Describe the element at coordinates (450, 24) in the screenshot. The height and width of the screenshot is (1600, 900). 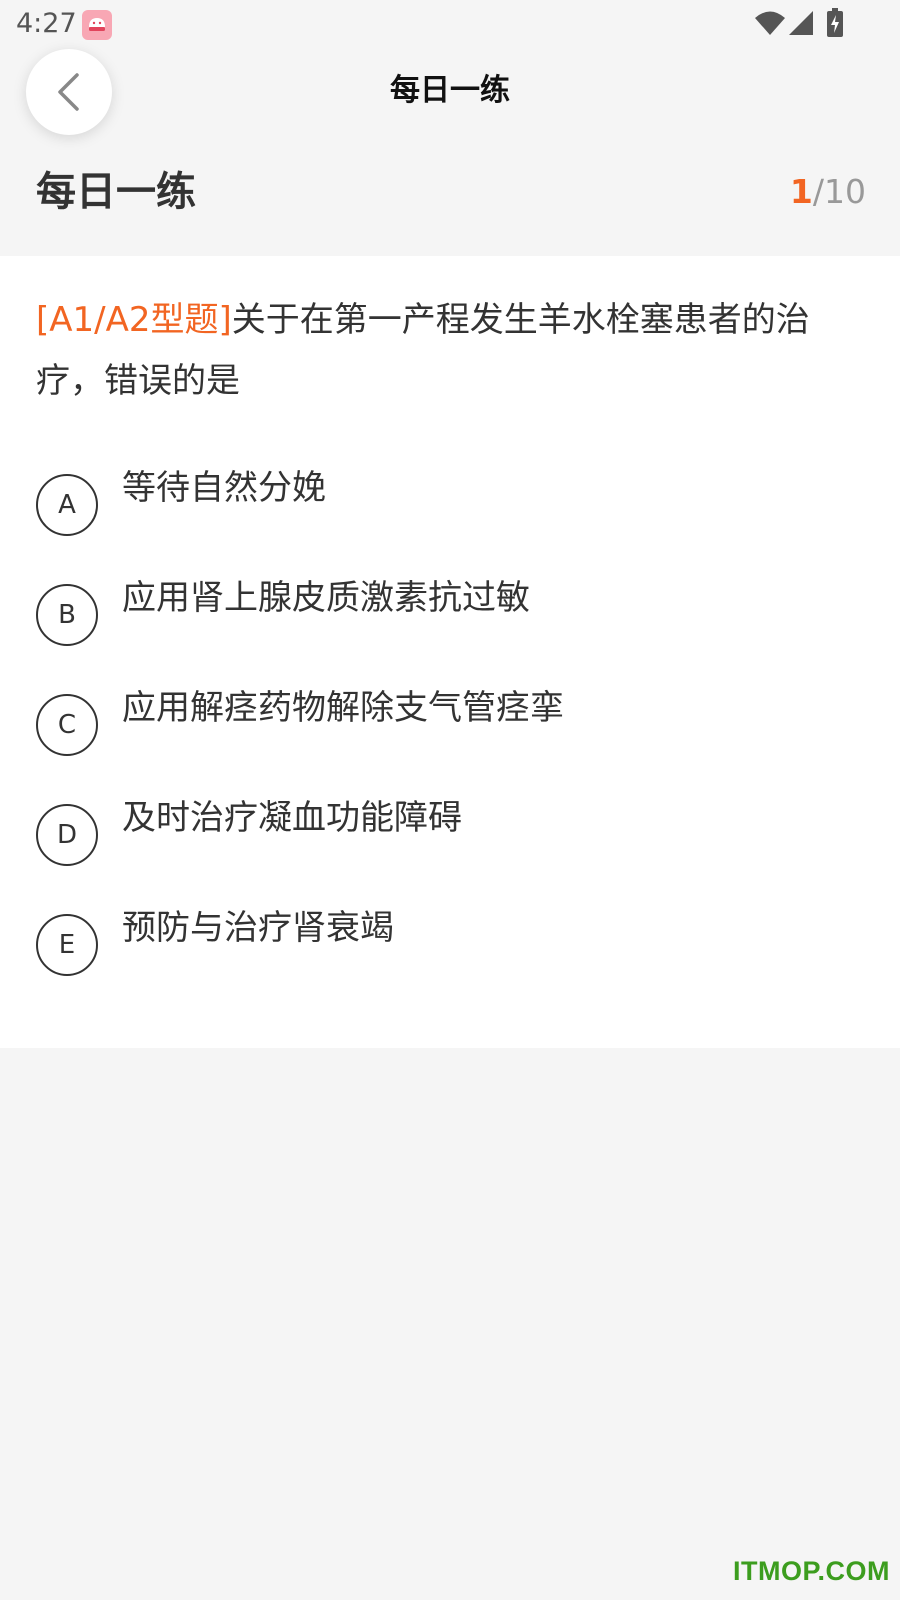
I see `status-bar: 4:27` at that location.